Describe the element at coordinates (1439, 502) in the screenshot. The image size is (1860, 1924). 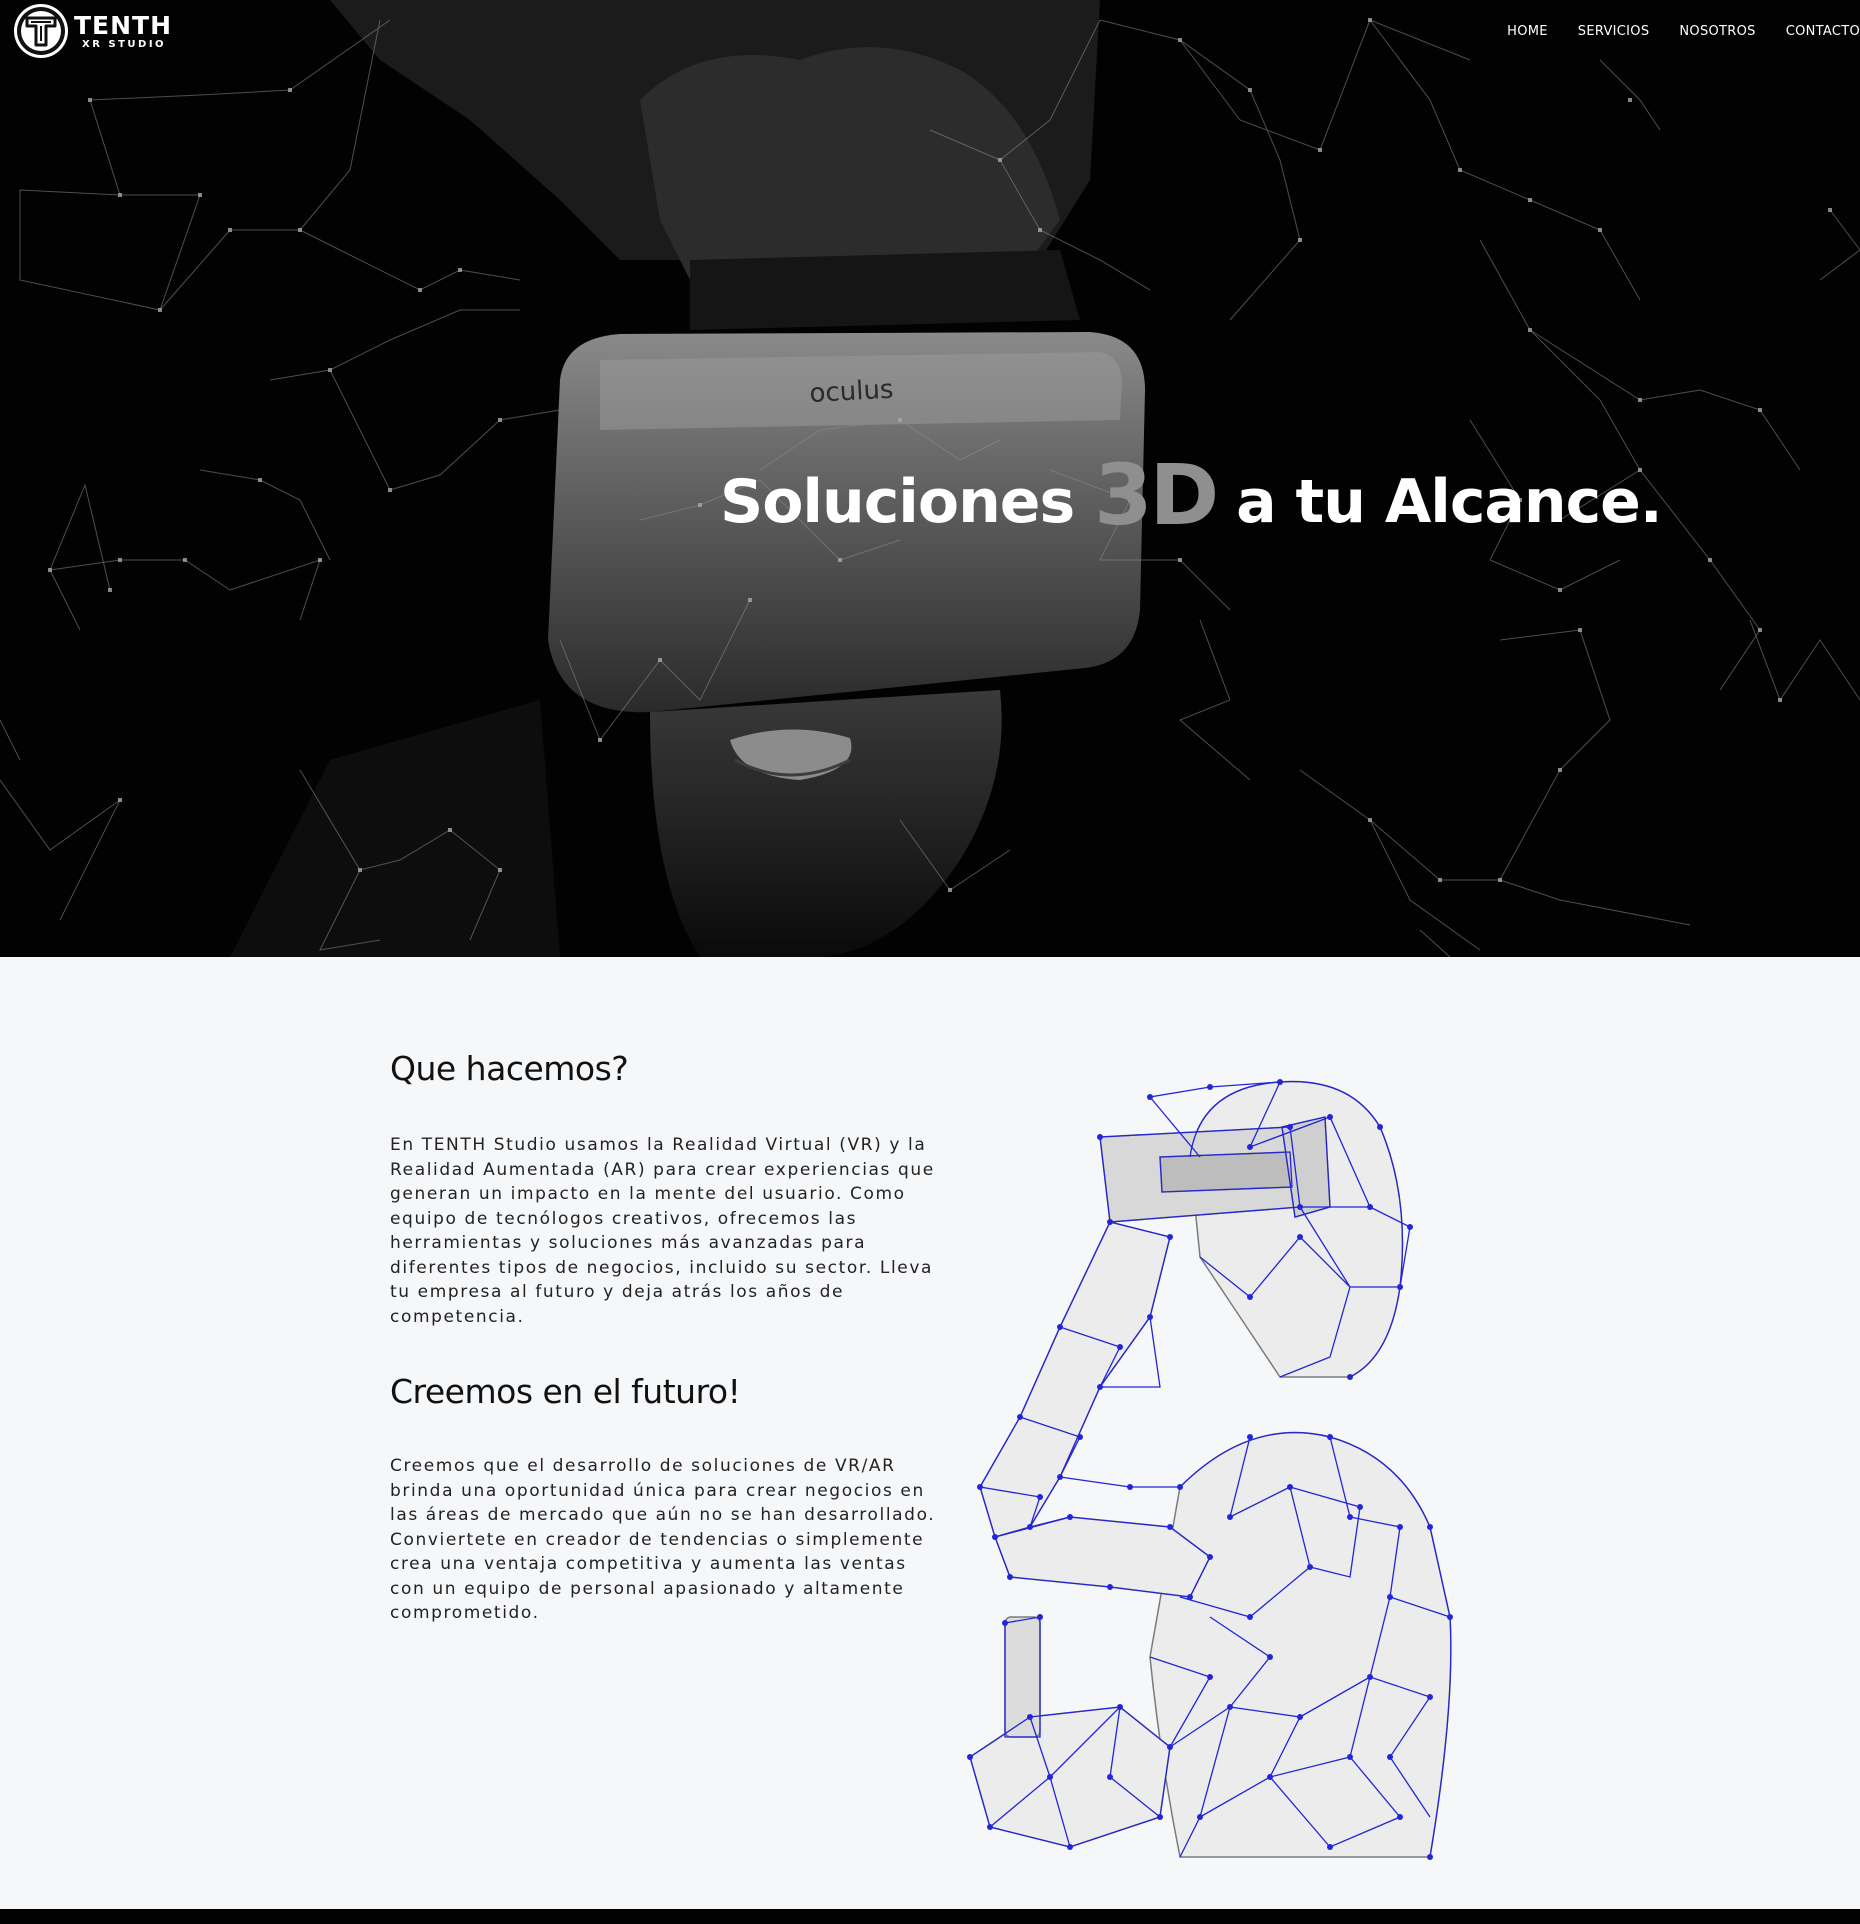
I see `hero-title-after: a tu Alcance.` at that location.